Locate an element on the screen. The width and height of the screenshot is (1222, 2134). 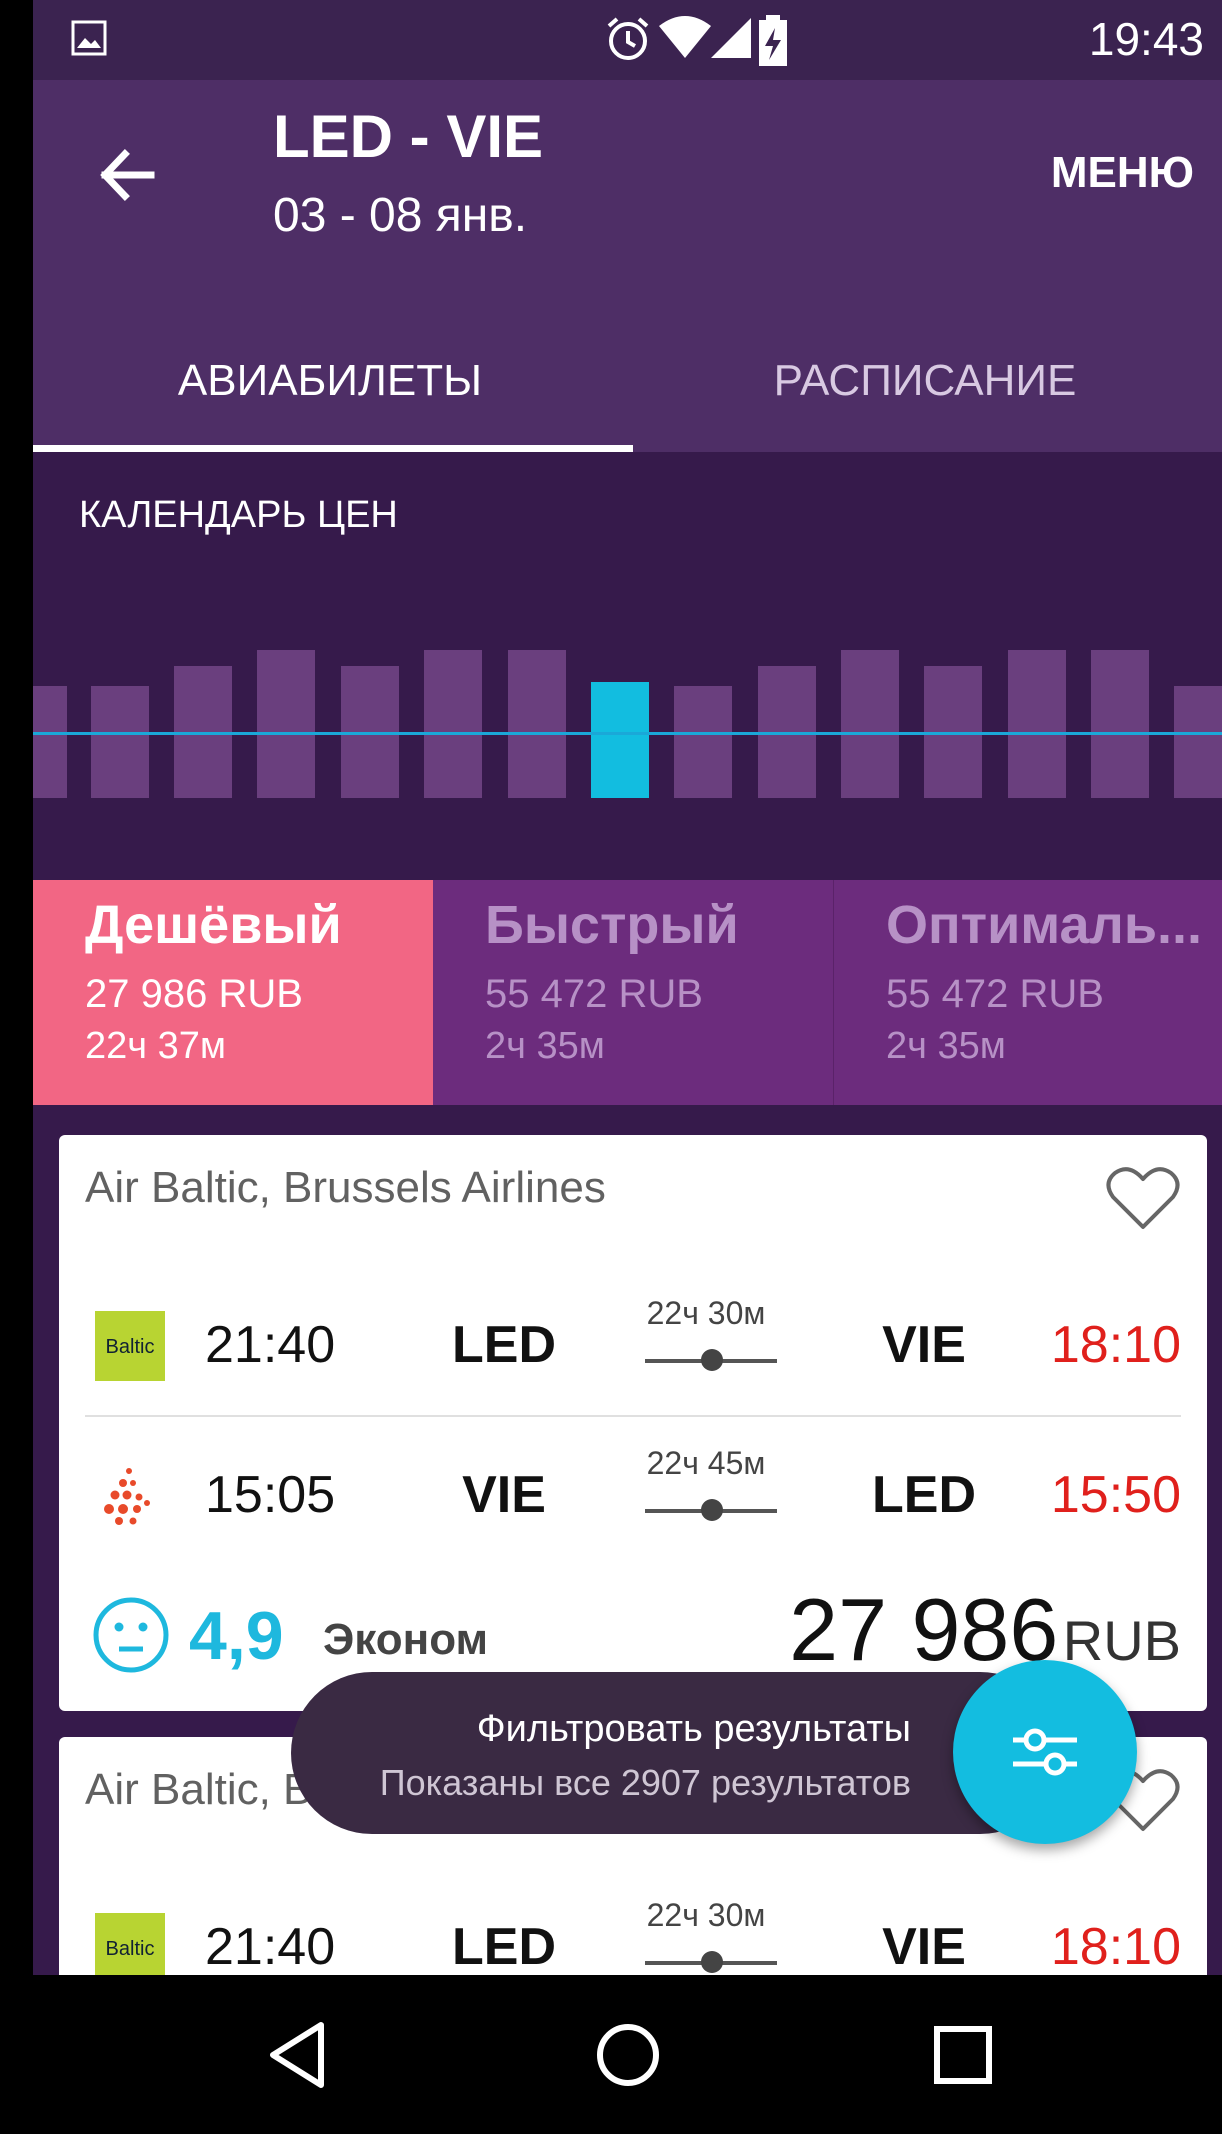
battery-charging-icon is located at coordinates (773, 40).